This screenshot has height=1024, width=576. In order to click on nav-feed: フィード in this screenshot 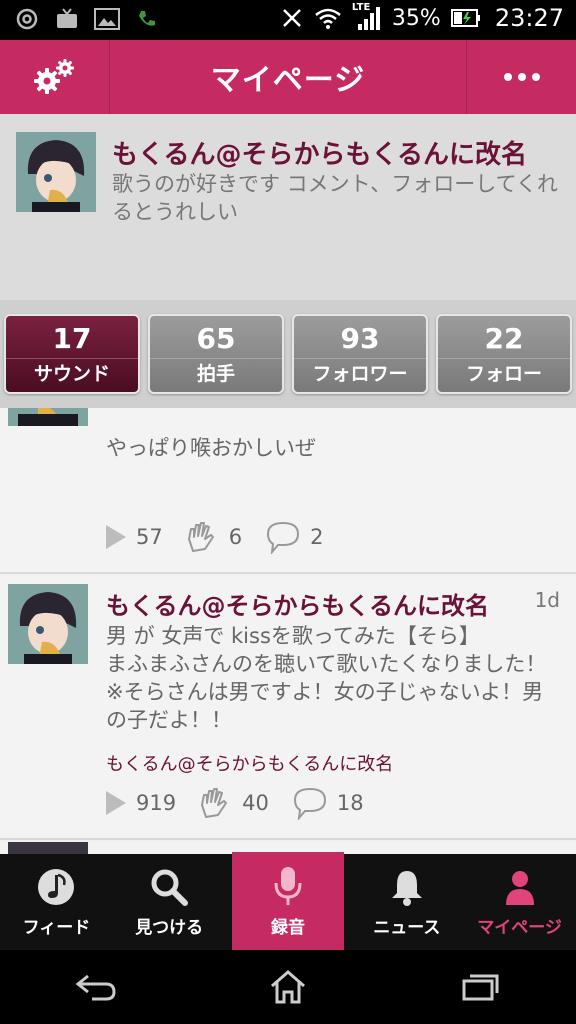, I will do `click(56, 902)`.